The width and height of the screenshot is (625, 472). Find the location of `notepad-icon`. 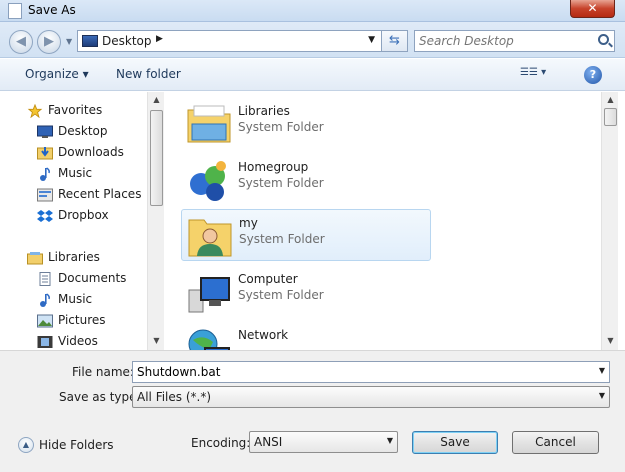

notepad-icon is located at coordinates (15, 11).